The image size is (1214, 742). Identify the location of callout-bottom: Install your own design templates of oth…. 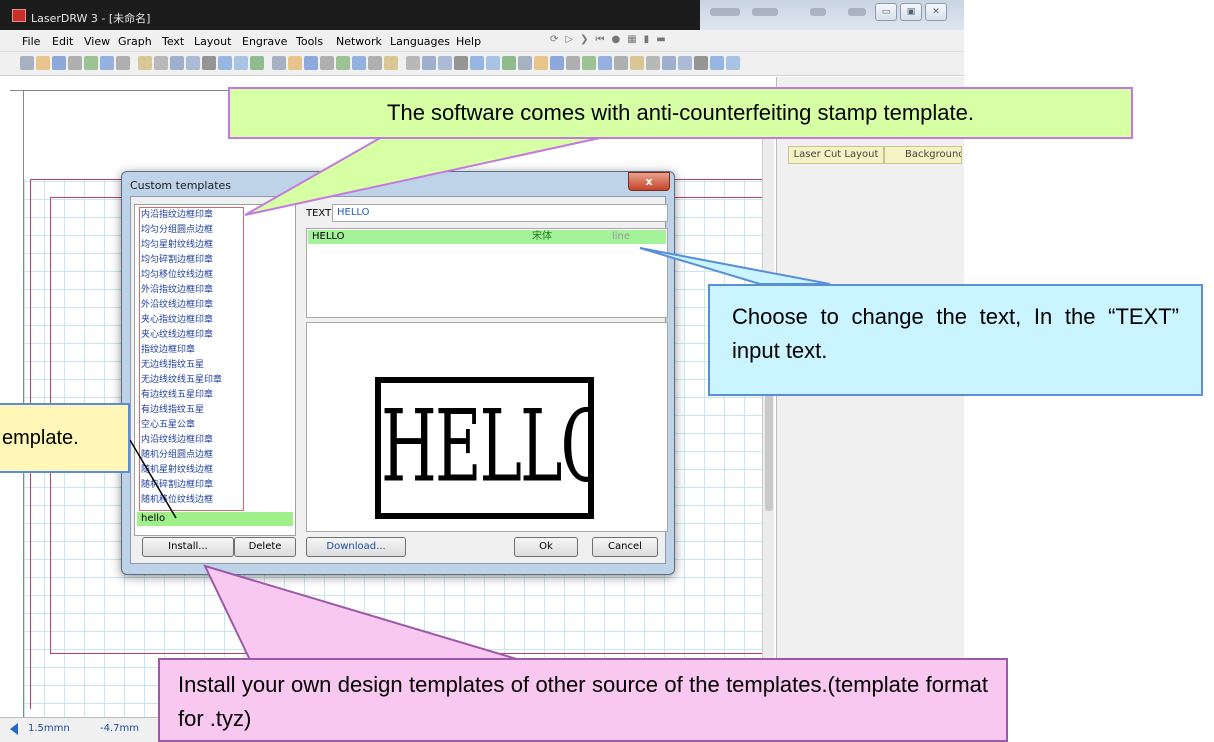
(583, 700).